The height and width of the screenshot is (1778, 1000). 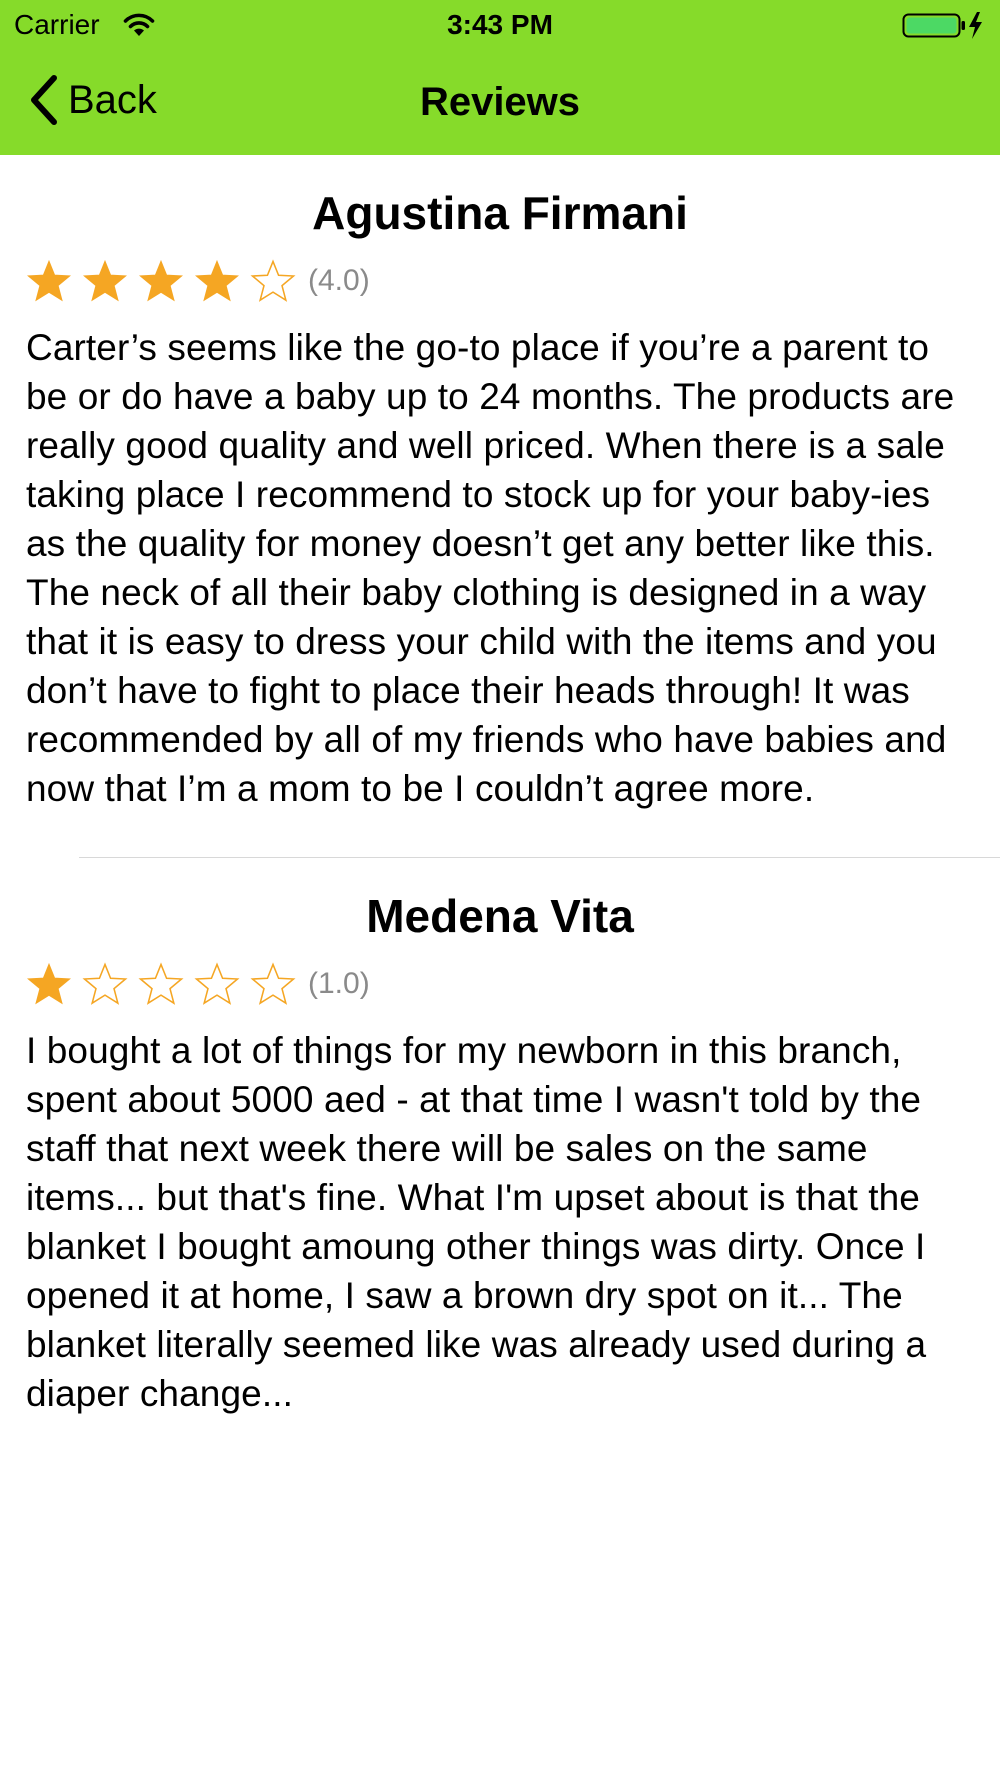 I want to click on status-bar: Carrier 3:43 PM, so click(x=500, y=25).